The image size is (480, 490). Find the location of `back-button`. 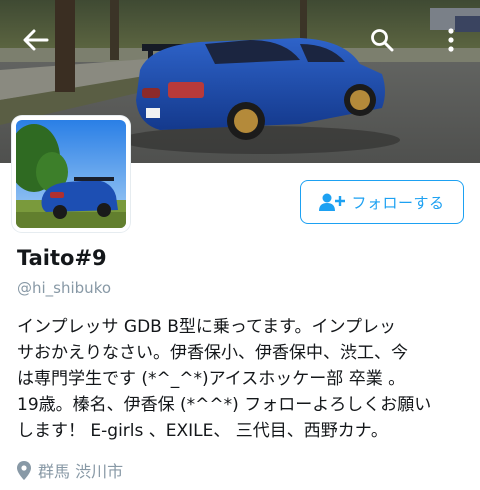

back-button is located at coordinates (36, 40).